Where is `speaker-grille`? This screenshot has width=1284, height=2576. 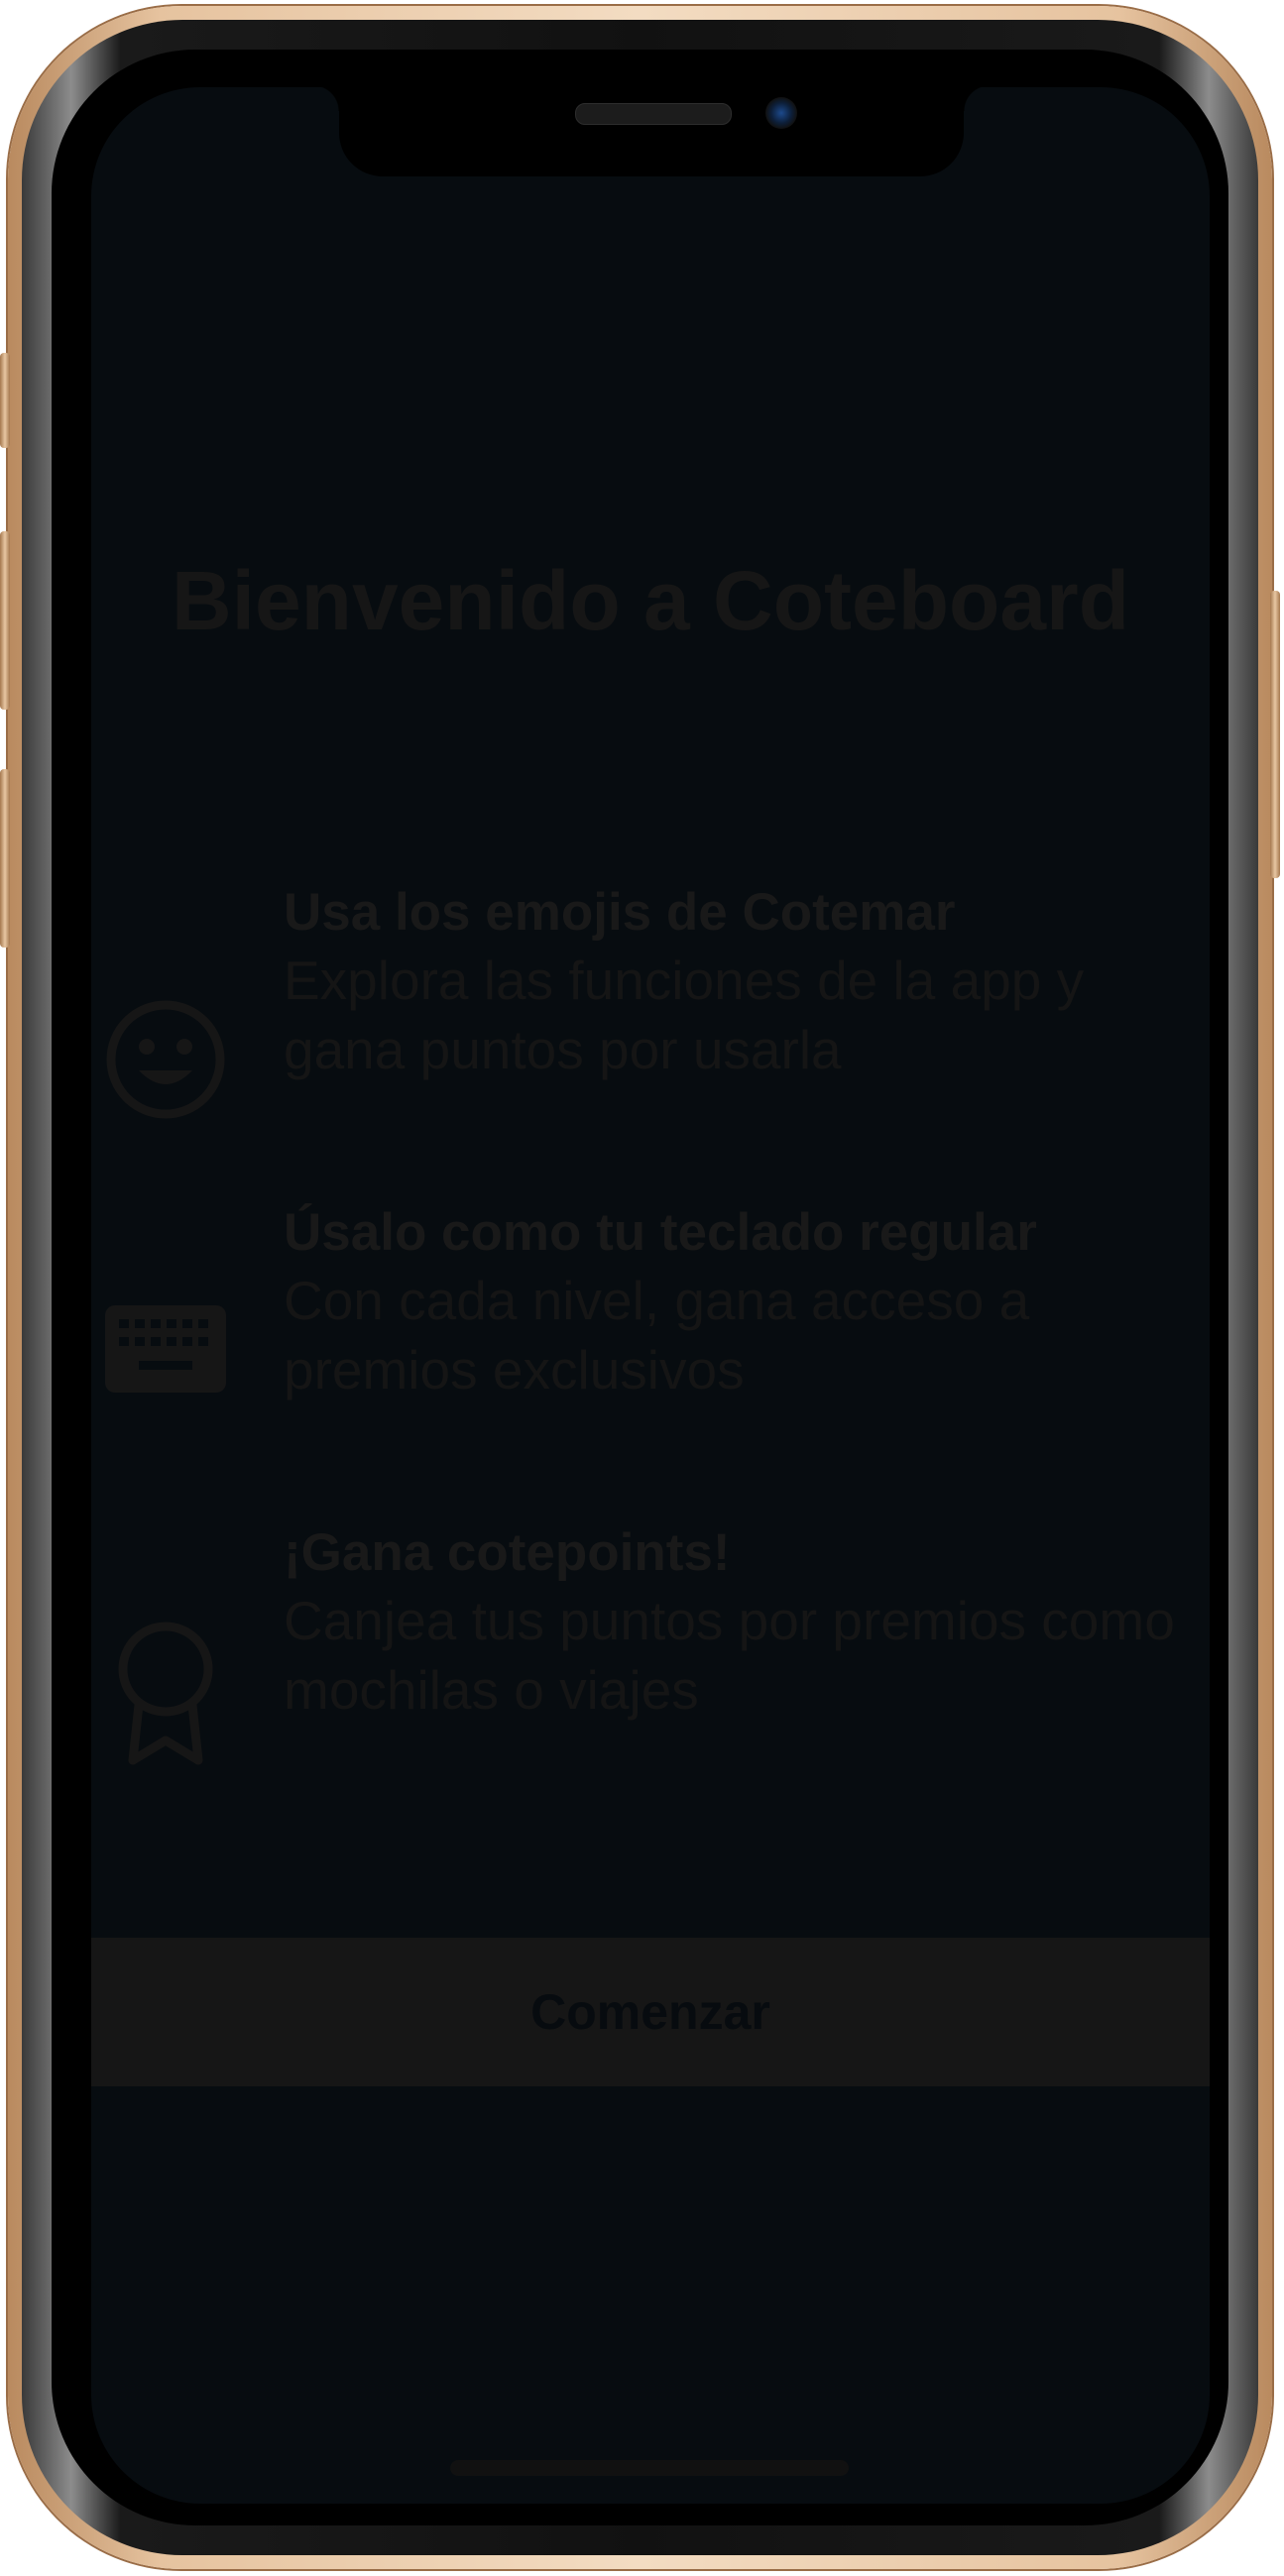 speaker-grille is located at coordinates (653, 114).